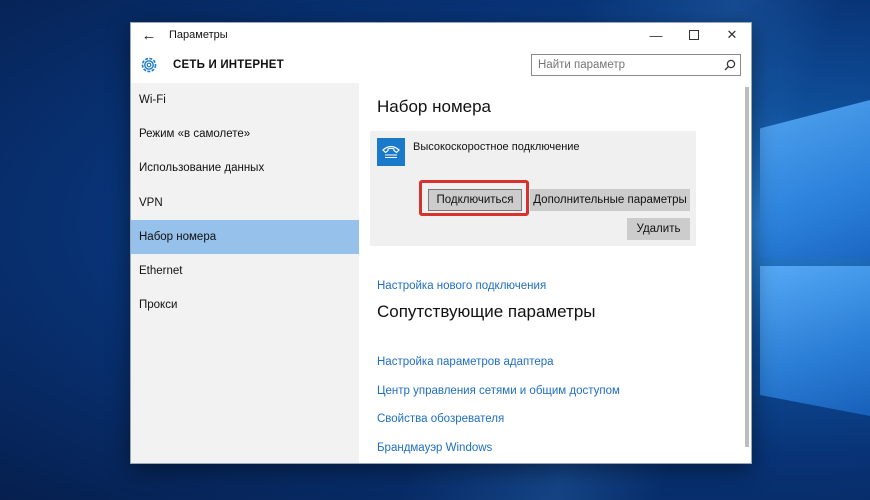  I want to click on delete-button: Удалить, so click(658, 229).